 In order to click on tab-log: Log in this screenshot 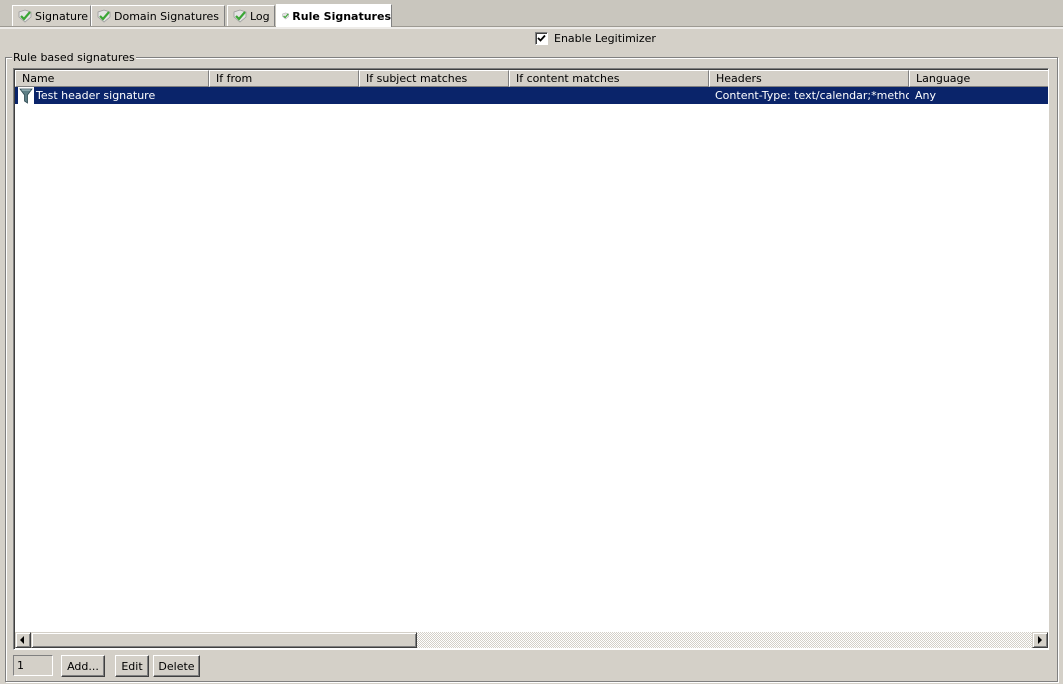, I will do `click(251, 15)`.